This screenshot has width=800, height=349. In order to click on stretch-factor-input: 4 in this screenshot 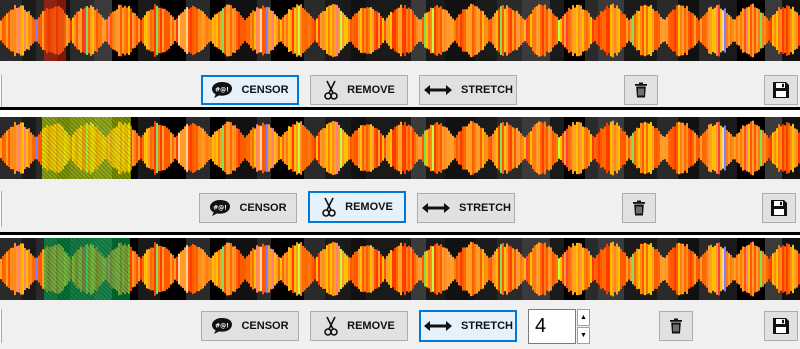, I will do `click(552, 326)`.